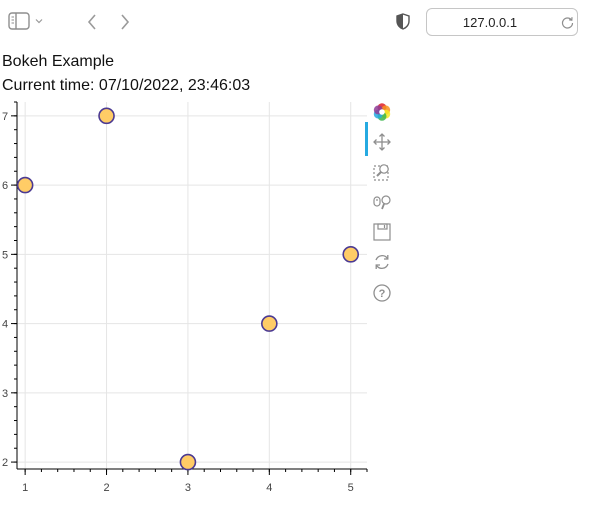 The width and height of the screenshot is (590, 514). Describe the element at coordinates (5, 255) in the screenshot. I see `y-tick-label: 5` at that location.